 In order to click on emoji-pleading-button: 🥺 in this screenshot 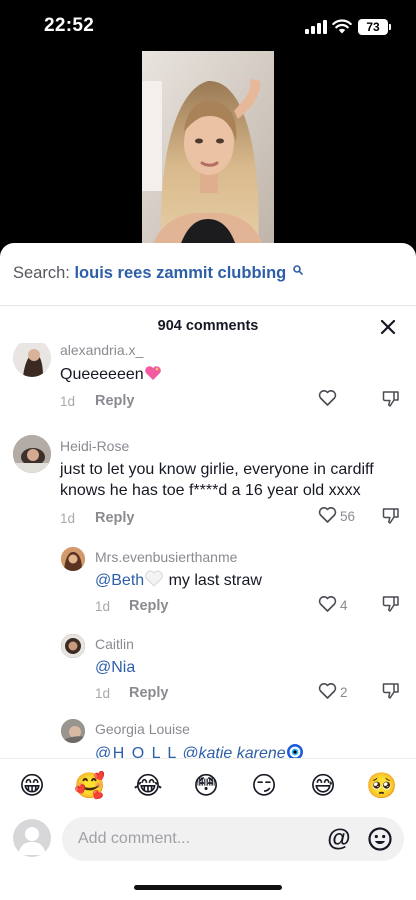, I will do `click(382, 786)`.